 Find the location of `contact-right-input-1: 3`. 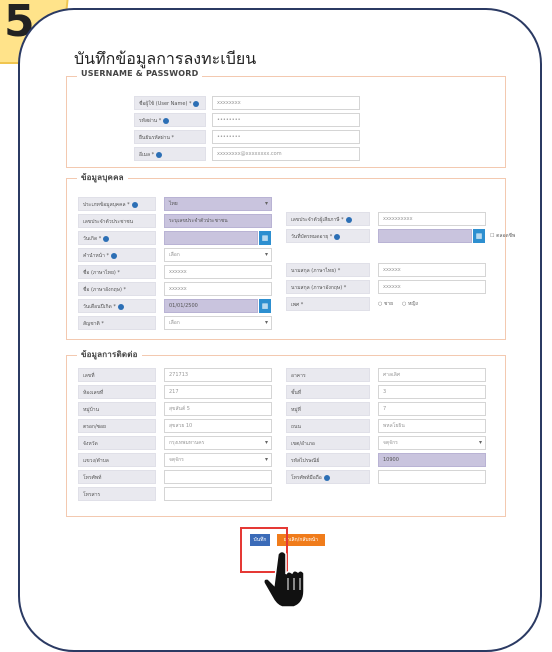

contact-right-input-1: 3 is located at coordinates (432, 392).